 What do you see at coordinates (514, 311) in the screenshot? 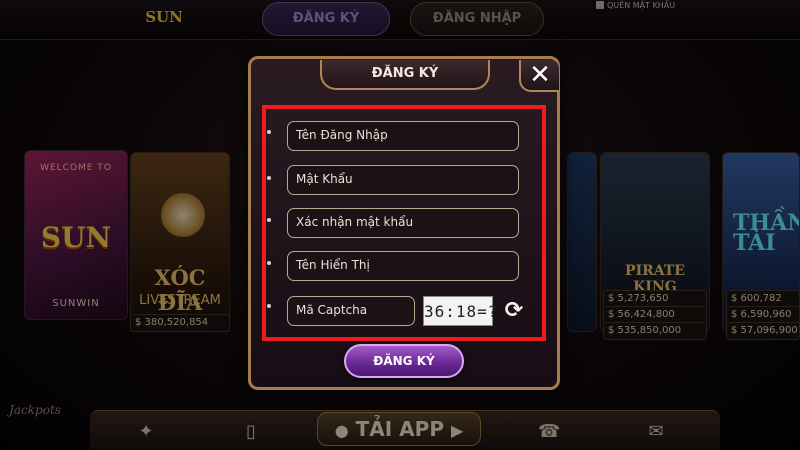
I see `refresh-captcha-icon: ⟳` at bounding box center [514, 311].